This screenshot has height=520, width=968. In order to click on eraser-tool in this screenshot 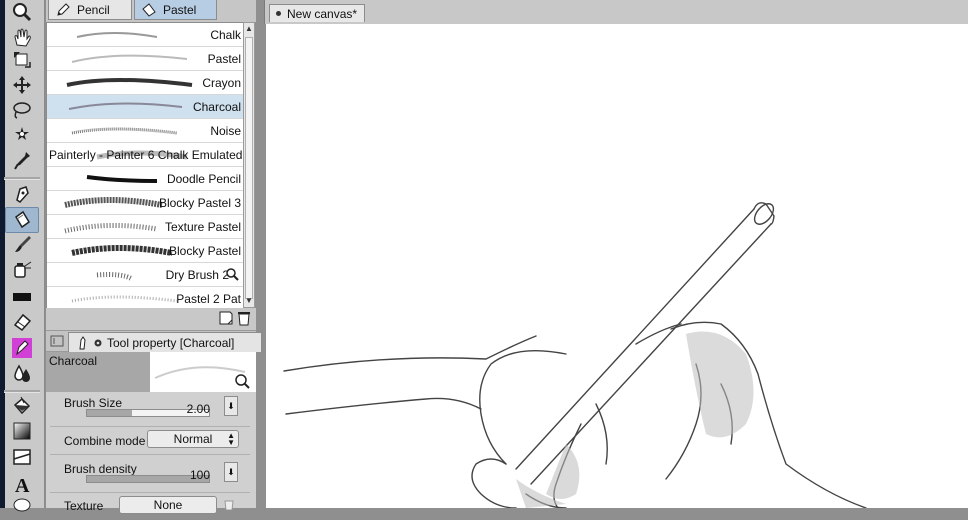, I will do `click(22, 322)`.